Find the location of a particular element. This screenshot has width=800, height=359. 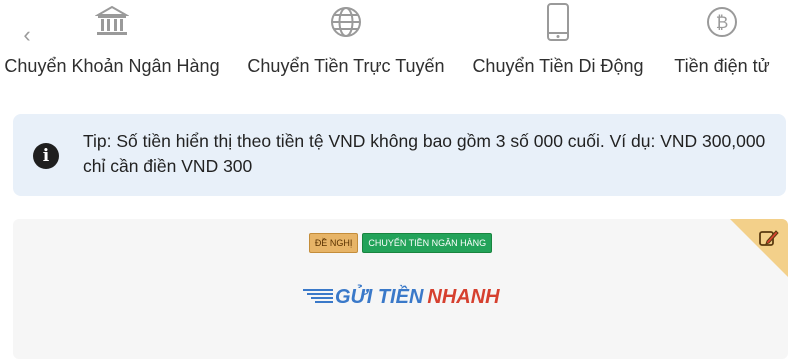

tab-label: Chuyển Tiền Di Động is located at coordinates (558, 66).